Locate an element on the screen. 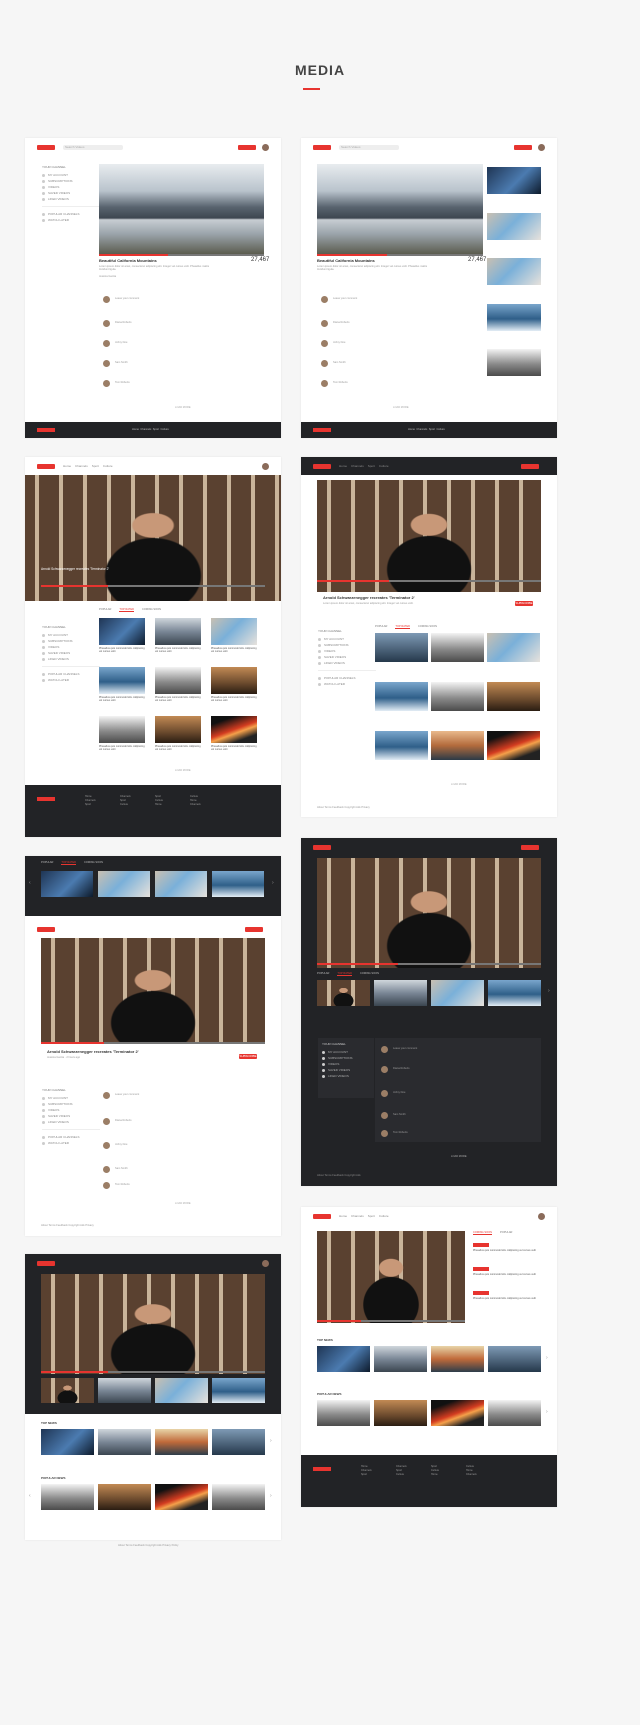  footer-link: Channels is located at coordinates (145, 429).